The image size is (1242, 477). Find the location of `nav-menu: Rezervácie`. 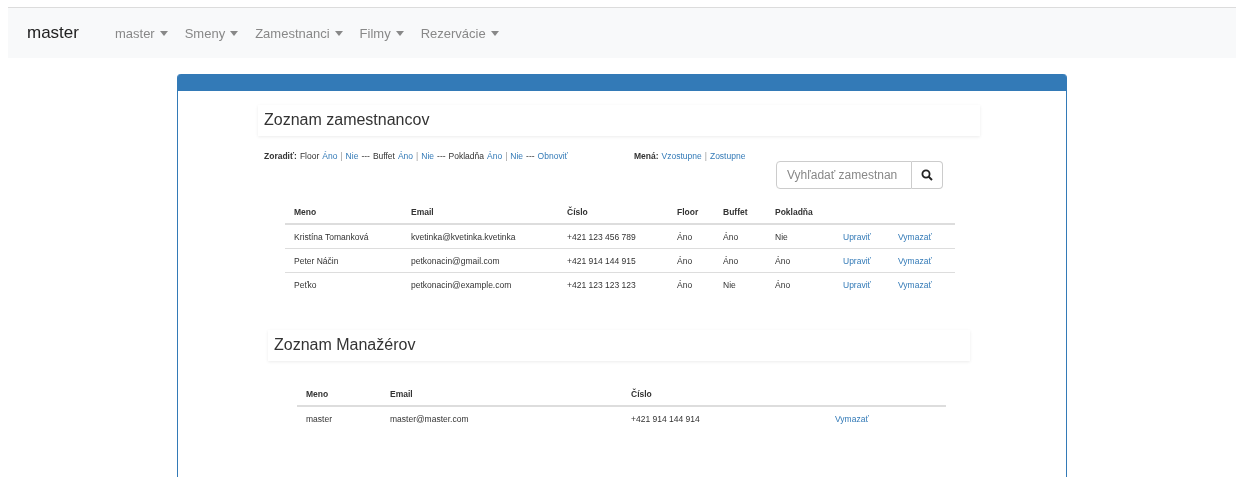

nav-menu: Rezervácie is located at coordinates (459, 33).